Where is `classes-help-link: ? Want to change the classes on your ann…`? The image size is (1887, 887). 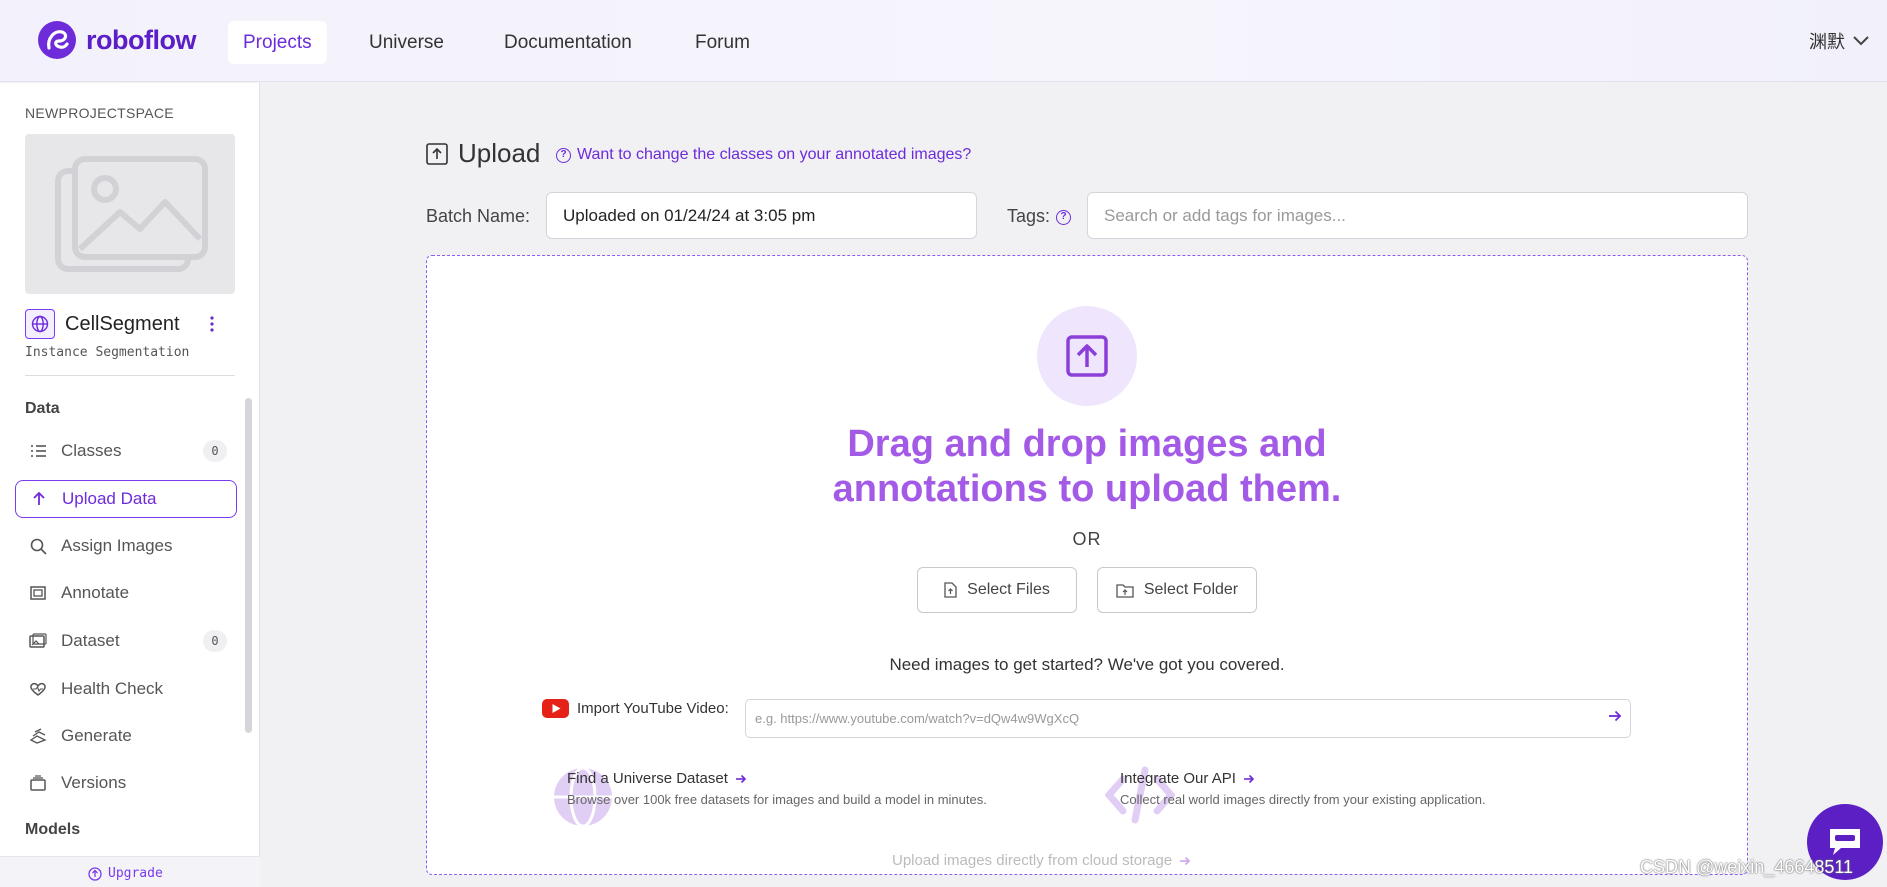
classes-help-link: ? Want to change the classes on your ann… is located at coordinates (763, 155).